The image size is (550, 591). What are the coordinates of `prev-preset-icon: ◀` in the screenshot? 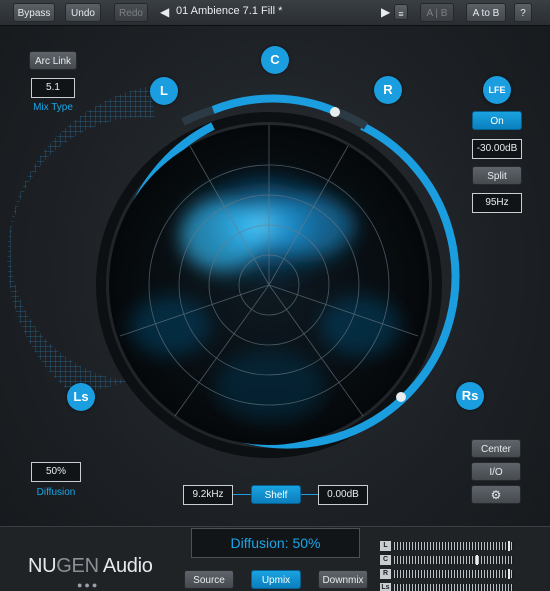 It's located at (164, 12).